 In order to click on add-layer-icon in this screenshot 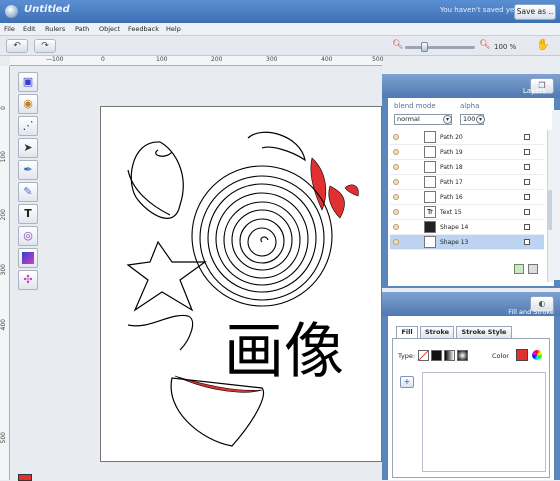, I will do `click(519, 269)`.